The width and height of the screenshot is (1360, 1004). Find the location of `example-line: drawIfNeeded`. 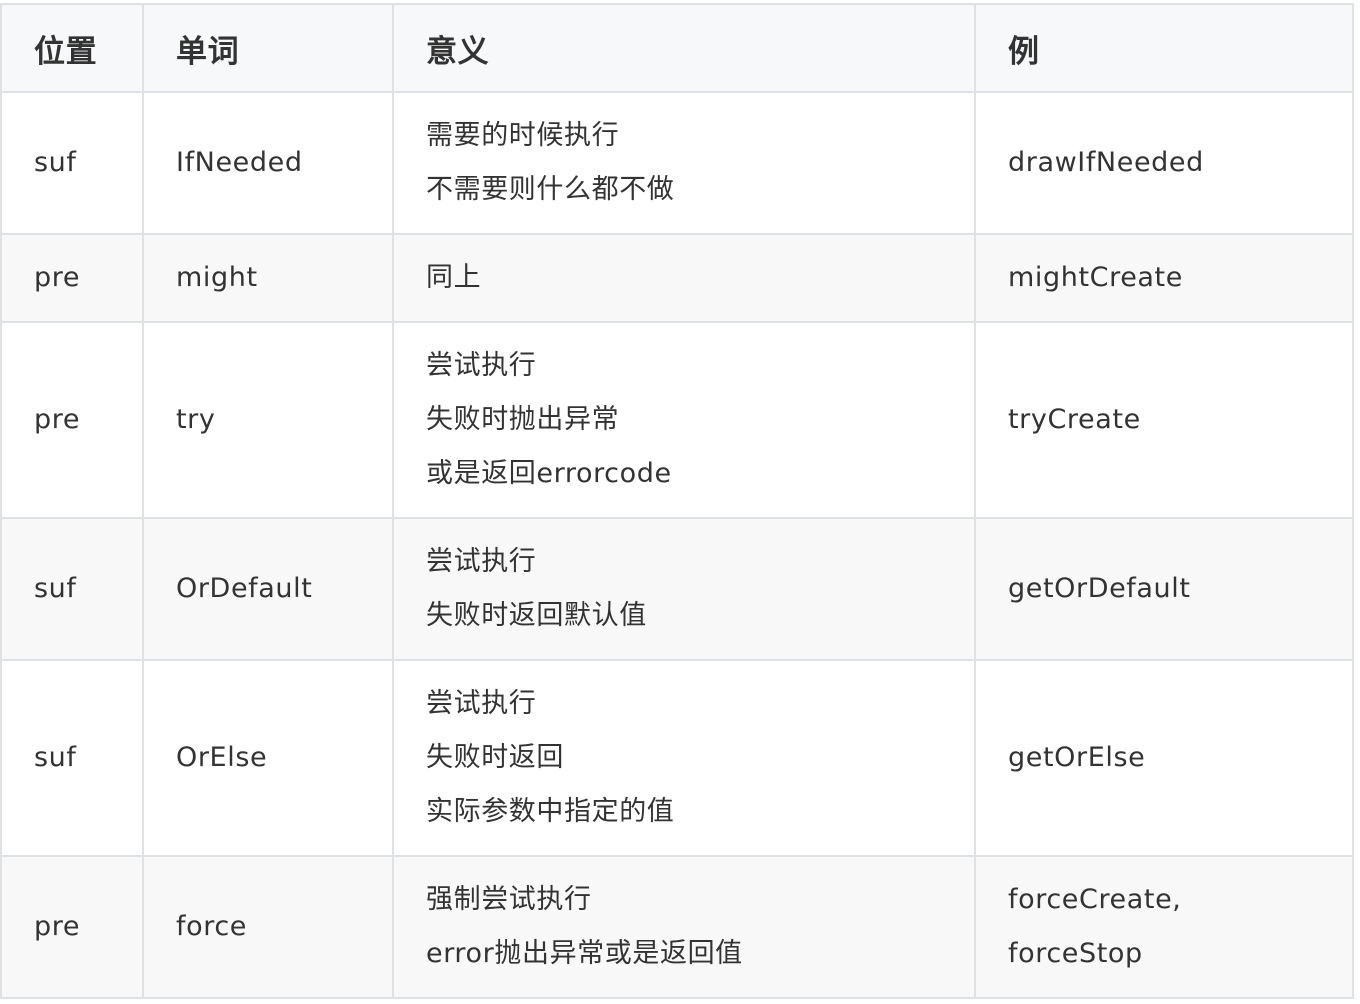

example-line: drawIfNeeded is located at coordinates (1106, 162).